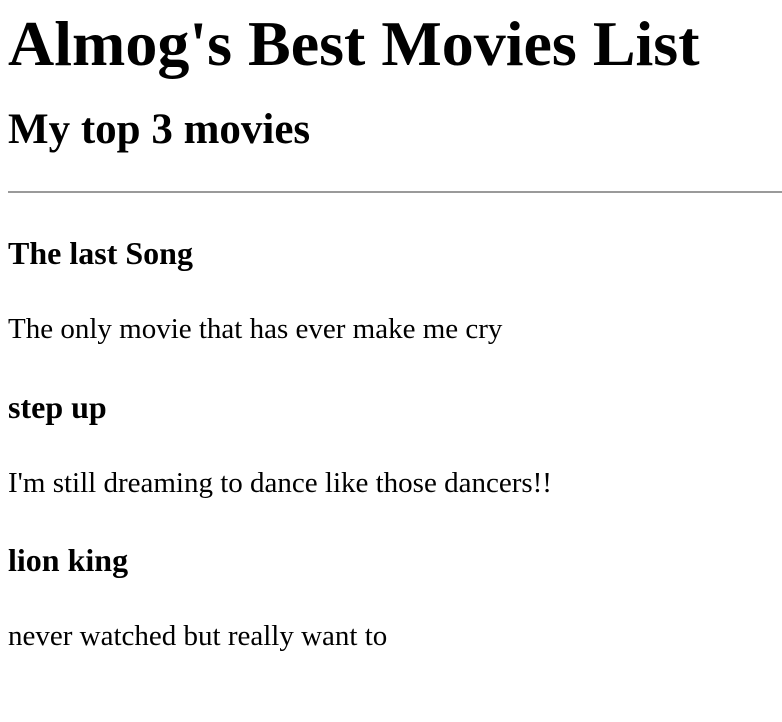  Describe the element at coordinates (198, 636) in the screenshot. I see `movie-description: never watched but really want to` at that location.